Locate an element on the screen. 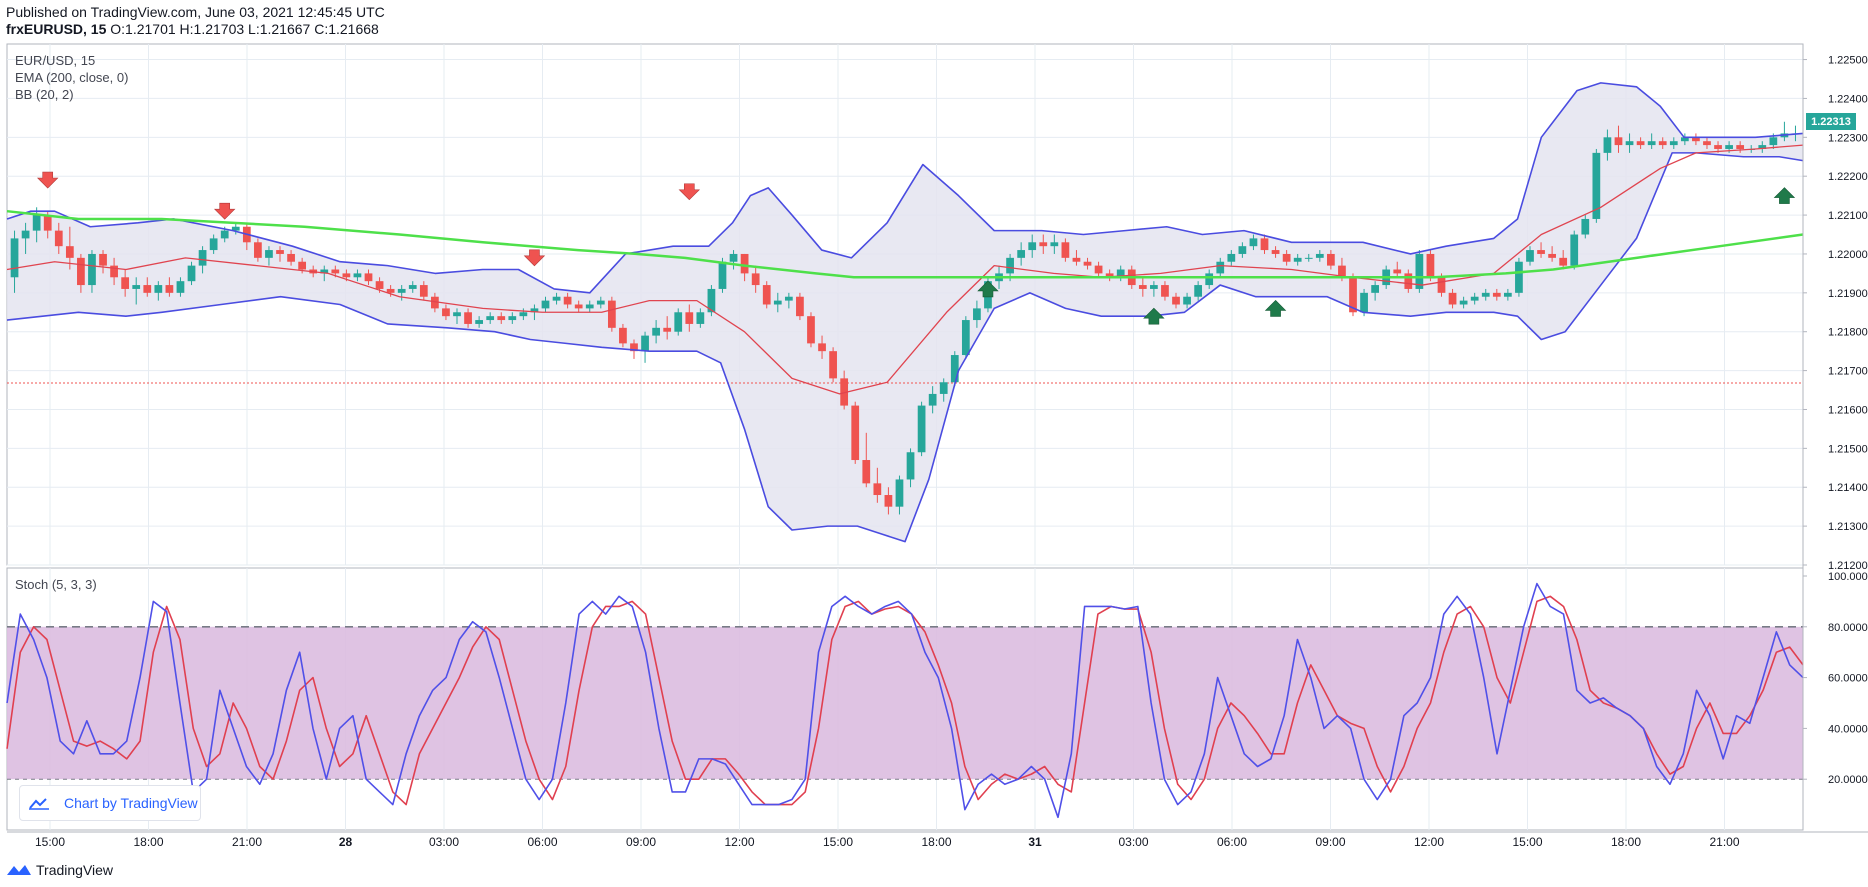 This screenshot has height=887, width=1868. y-tick-label: 1.21300 is located at coordinates (1848, 527).